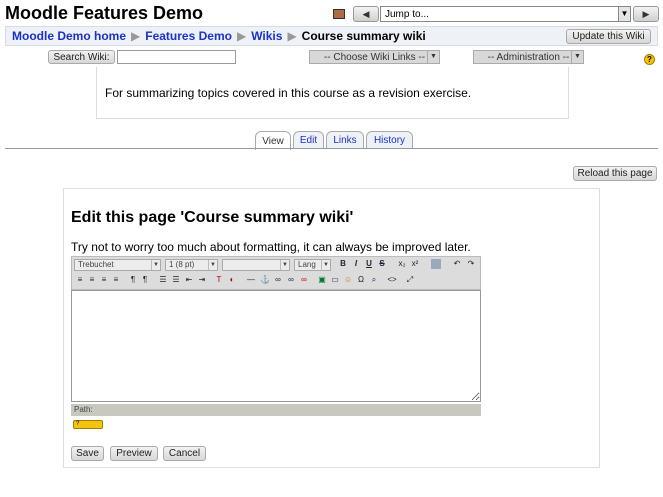 This screenshot has width=663, height=497. What do you see at coordinates (339, 14) in the screenshot?
I see `switch-role-icon` at bounding box center [339, 14].